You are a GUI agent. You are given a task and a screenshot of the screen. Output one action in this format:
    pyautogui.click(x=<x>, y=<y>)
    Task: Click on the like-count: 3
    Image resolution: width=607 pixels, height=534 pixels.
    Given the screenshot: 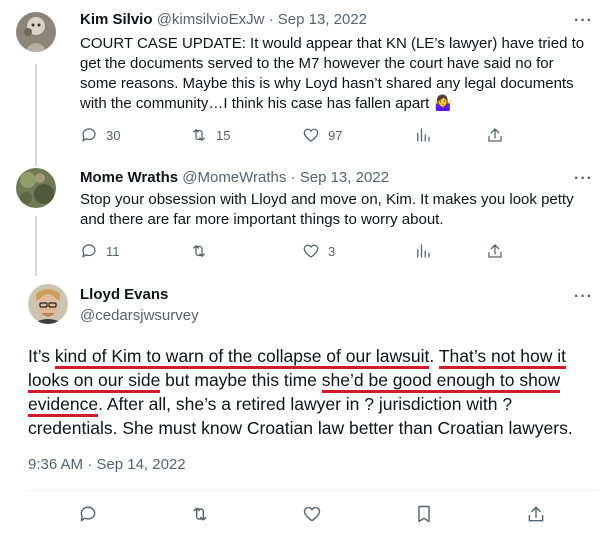 What is the action you would take?
    pyautogui.click(x=332, y=251)
    